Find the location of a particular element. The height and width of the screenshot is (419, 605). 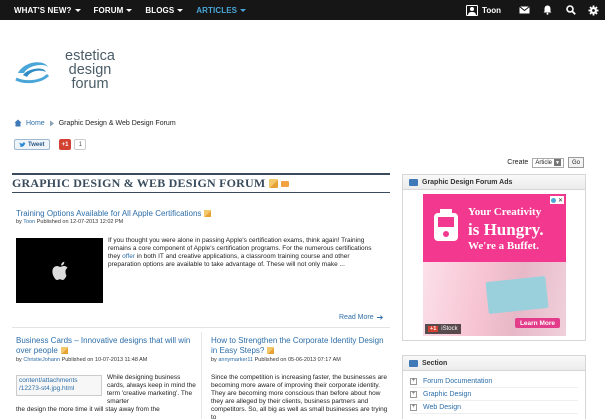

nav-whats-new-label: WHAT'S NEW? is located at coordinates (43, 10).